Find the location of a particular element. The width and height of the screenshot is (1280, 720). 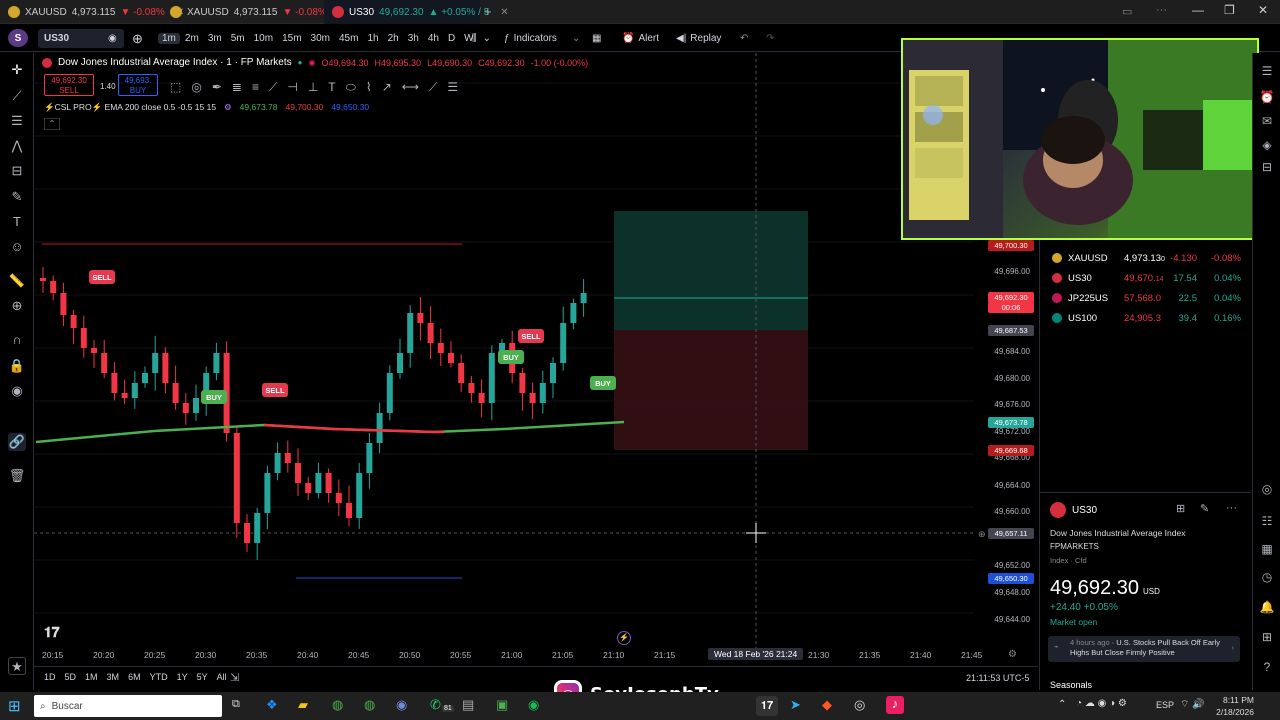

watchlist-icon: ☰ is located at coordinates (1267, 71).